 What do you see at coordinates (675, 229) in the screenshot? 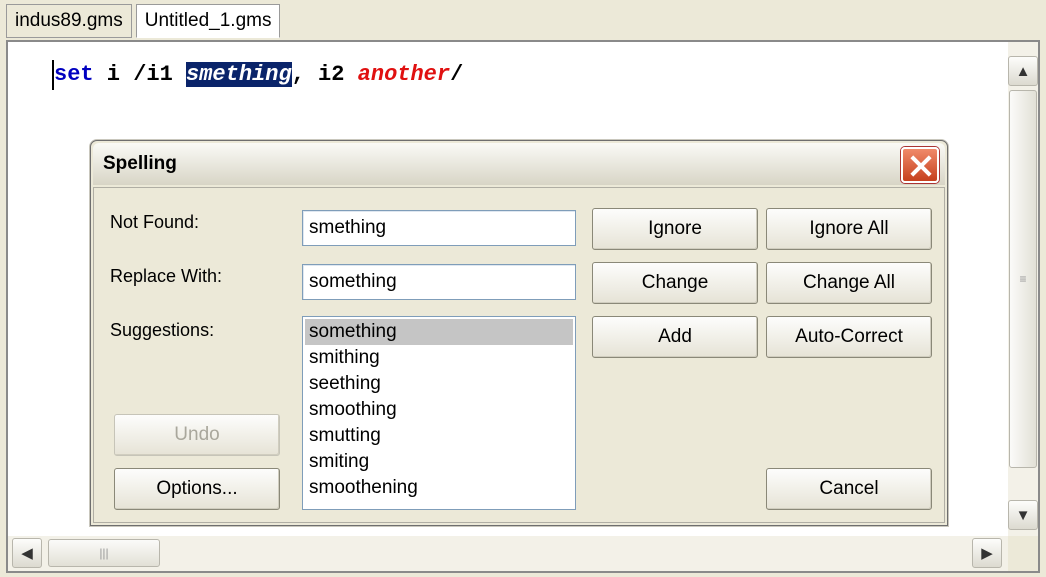
I see `ignore-button: Ignore` at bounding box center [675, 229].